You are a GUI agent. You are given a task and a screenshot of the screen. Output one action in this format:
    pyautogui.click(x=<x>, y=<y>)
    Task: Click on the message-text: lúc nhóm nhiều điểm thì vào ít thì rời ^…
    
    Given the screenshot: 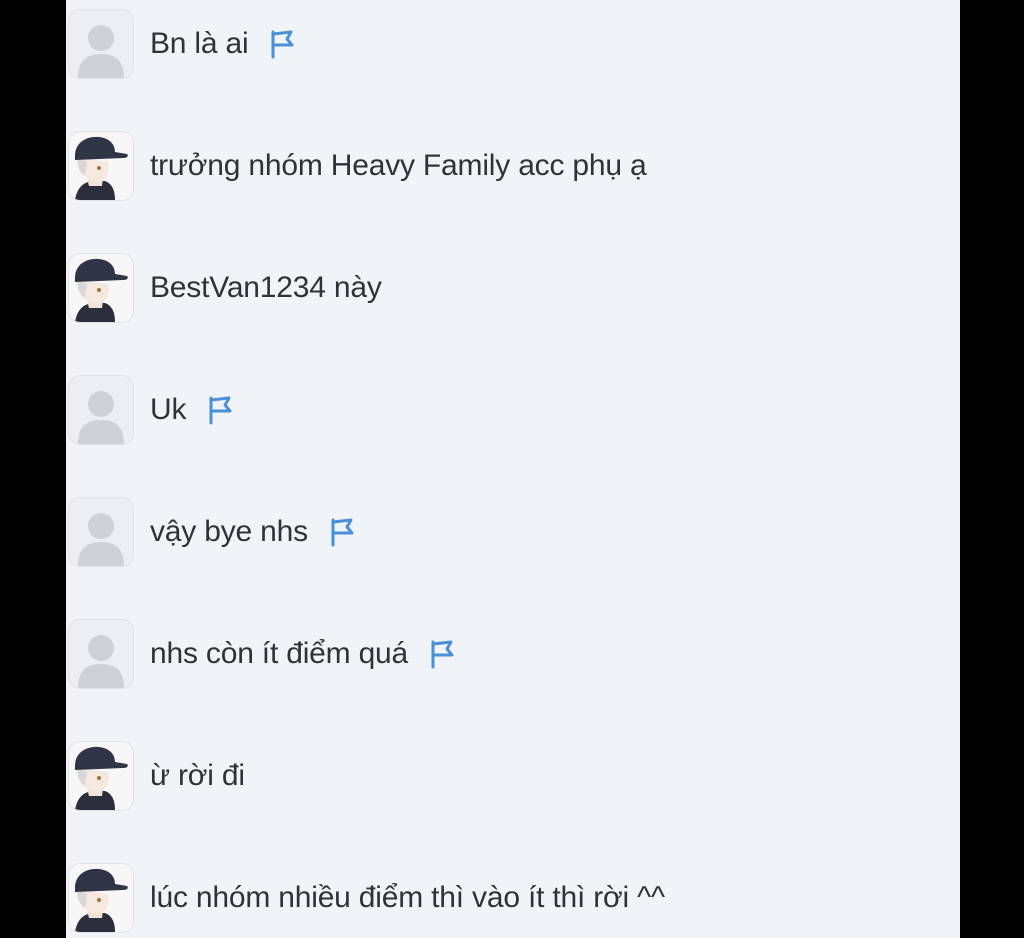 What is the action you would take?
    pyautogui.click(x=407, y=897)
    